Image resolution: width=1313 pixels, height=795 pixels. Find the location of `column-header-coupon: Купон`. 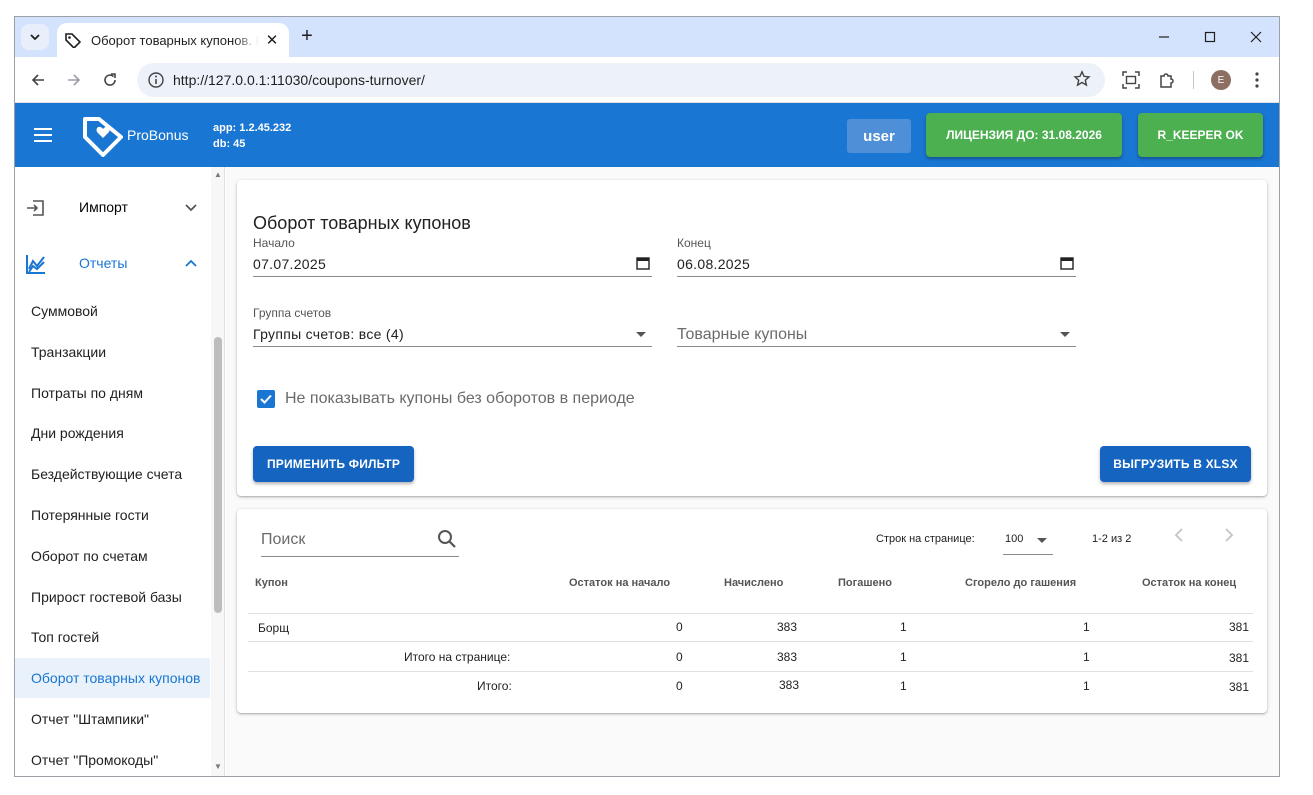

column-header-coupon: Купон is located at coordinates (271, 583).